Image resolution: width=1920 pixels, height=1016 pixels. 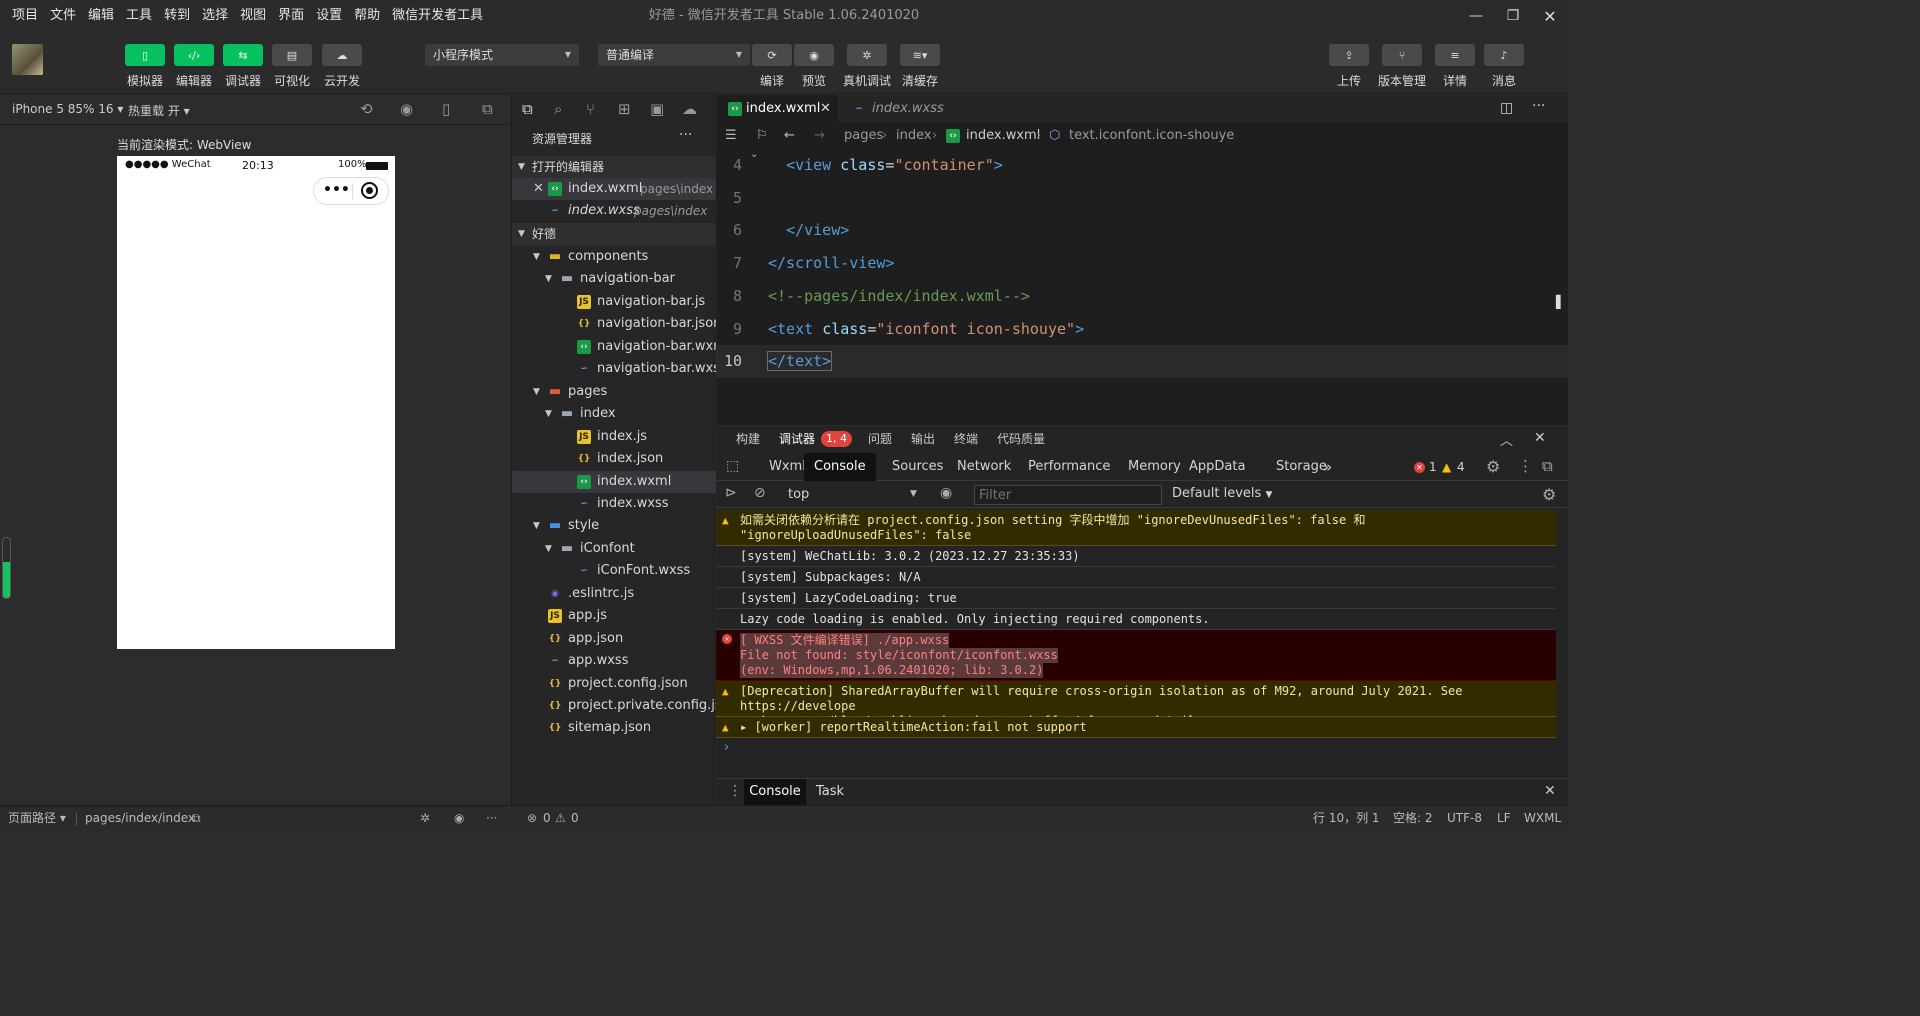 I want to click on close-panel-icon: ✕, so click(x=1540, y=438).